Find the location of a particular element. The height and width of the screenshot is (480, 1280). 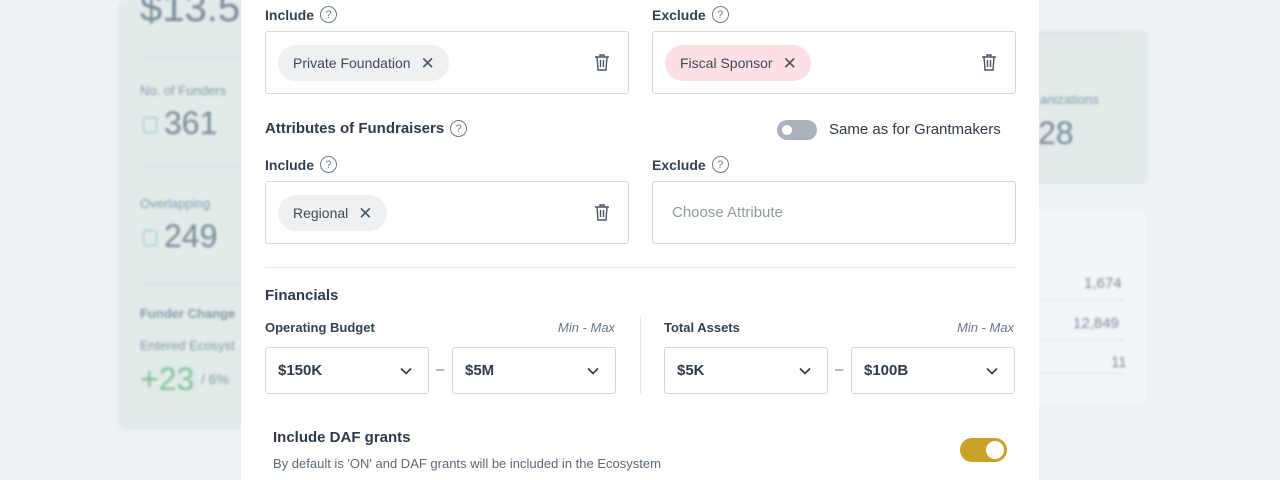

grantmakers-exclude-select: Fiscal Sponsor ✕ is located at coordinates (834, 62).